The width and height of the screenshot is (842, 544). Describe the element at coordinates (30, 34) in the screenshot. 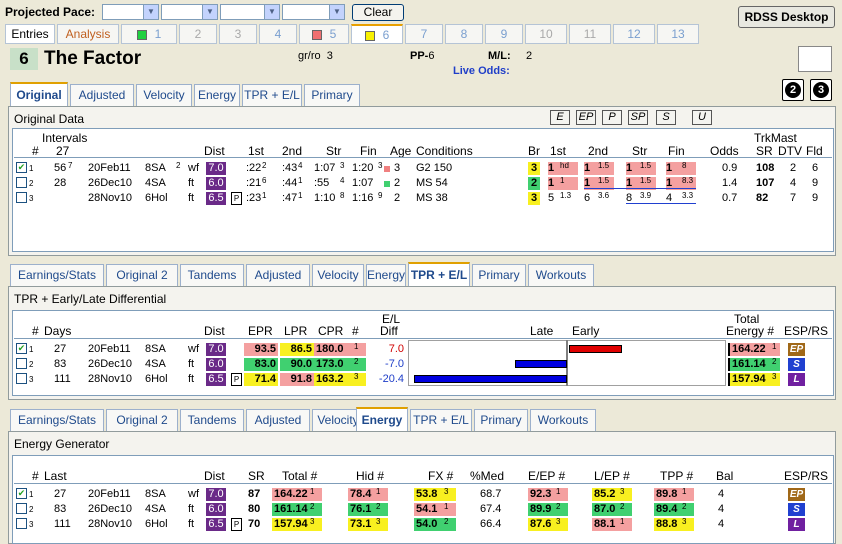

I see `tab-entries: Entries` at that location.